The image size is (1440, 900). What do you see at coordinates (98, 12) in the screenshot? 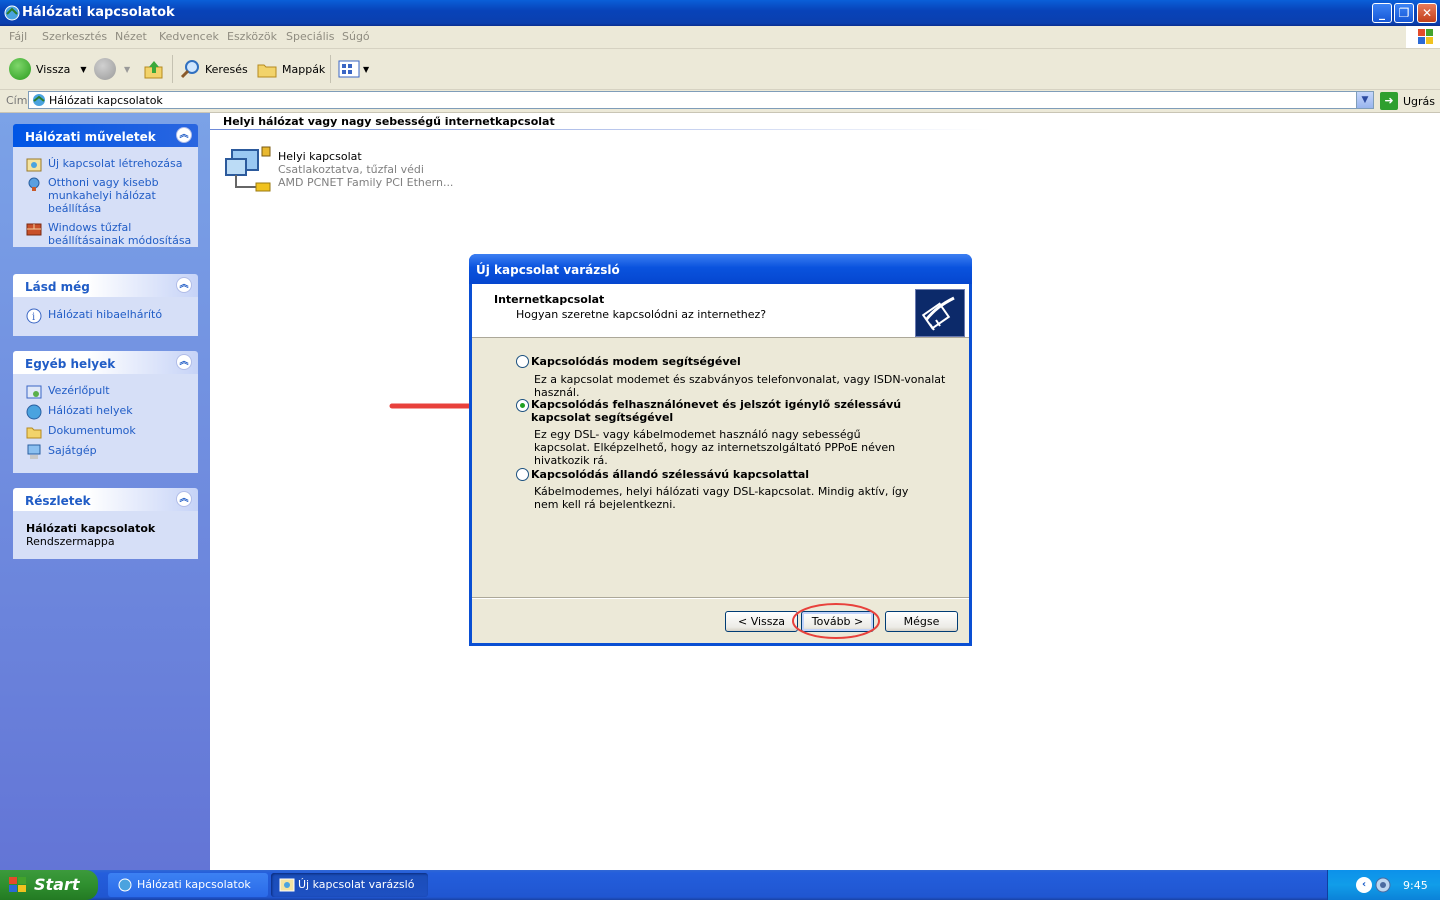
I see `window-title: Hálózati kapcsolatok` at bounding box center [98, 12].